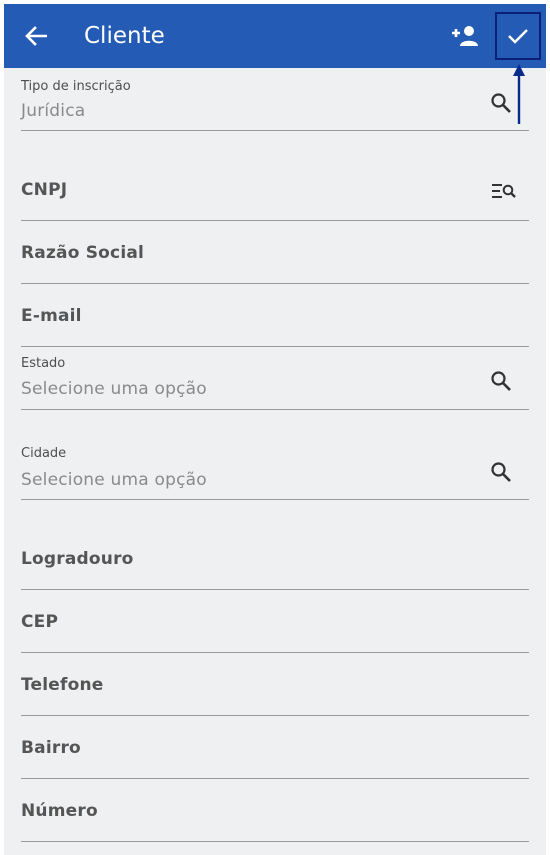 The height and width of the screenshot is (855, 550). I want to click on estado-placeholder: Selecione uma opção, so click(114, 389).